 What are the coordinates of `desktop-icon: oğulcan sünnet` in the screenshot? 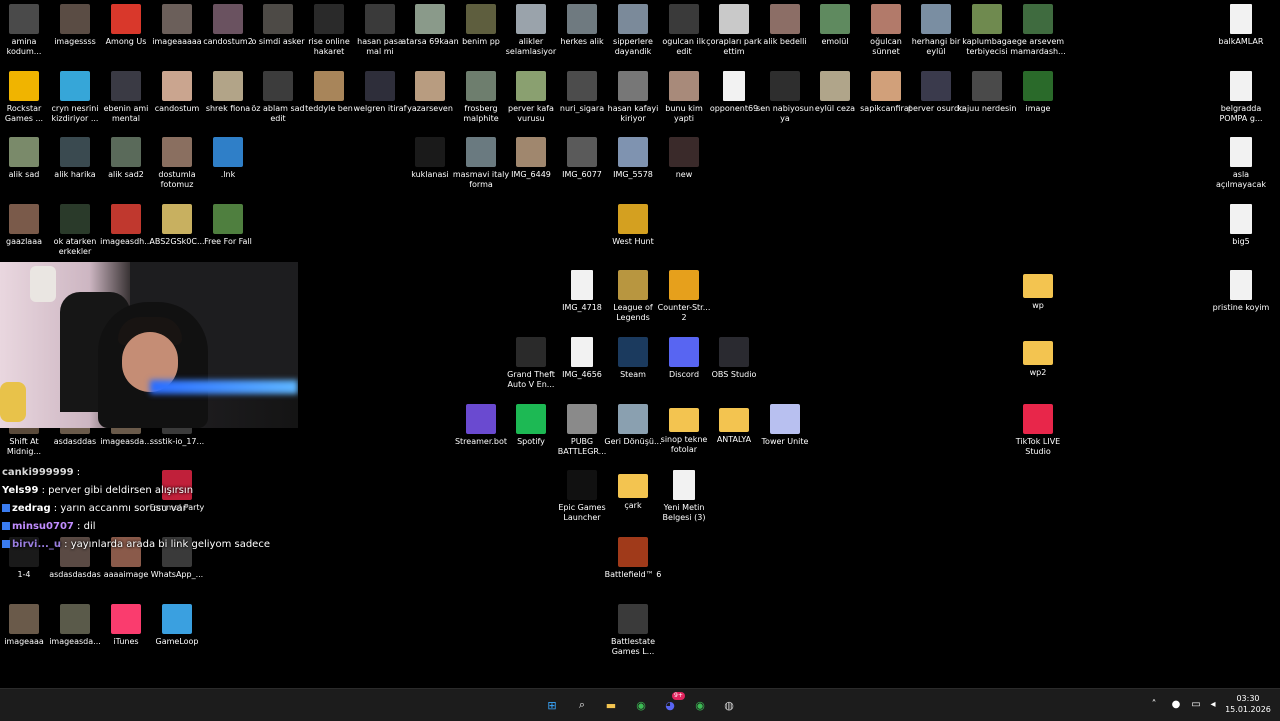 It's located at (886, 30).